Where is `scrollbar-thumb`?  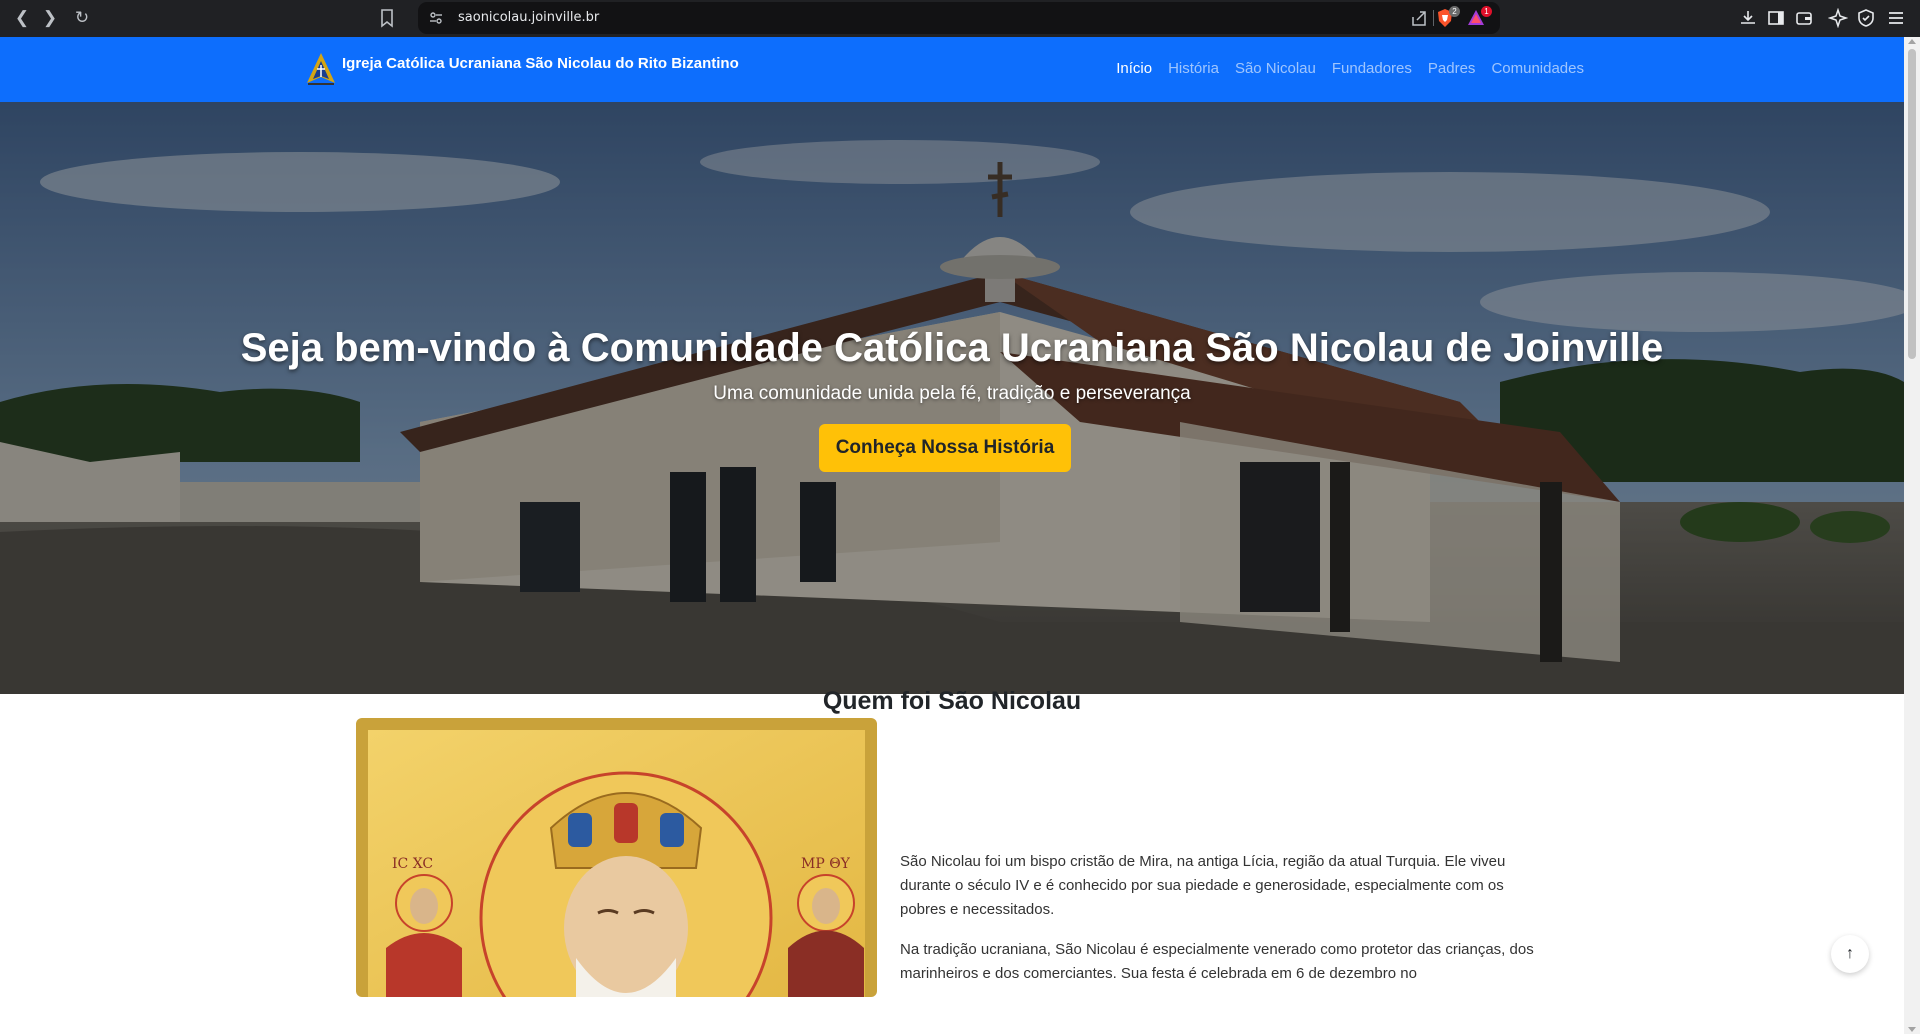 scrollbar-thumb is located at coordinates (1912, 204).